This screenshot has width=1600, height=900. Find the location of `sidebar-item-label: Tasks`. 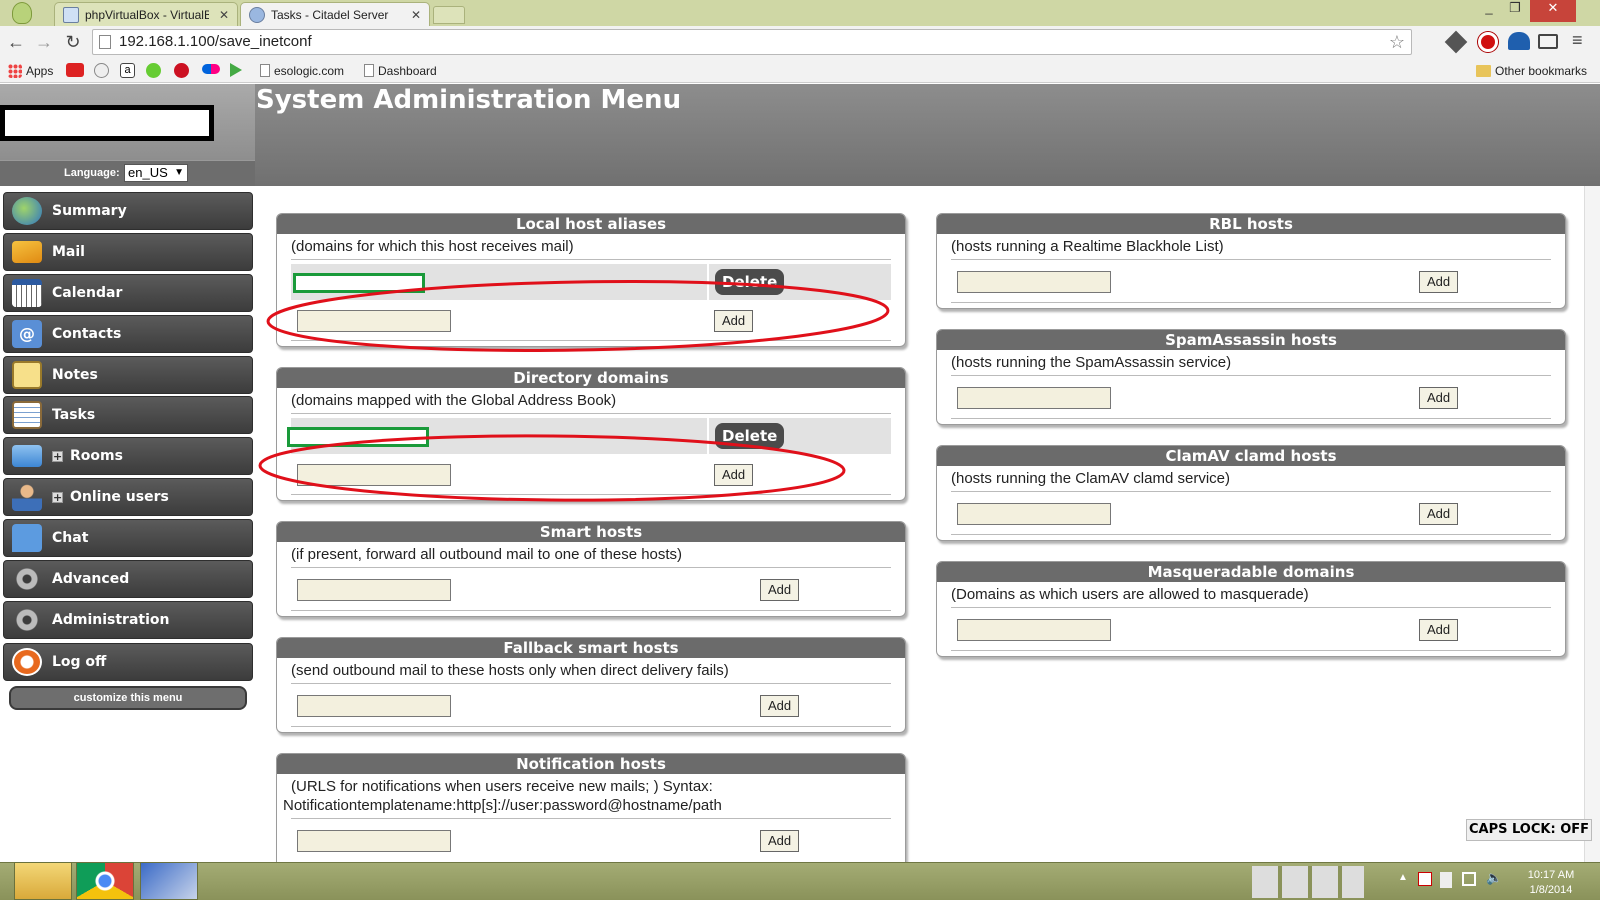

sidebar-item-label: Tasks is located at coordinates (74, 415).